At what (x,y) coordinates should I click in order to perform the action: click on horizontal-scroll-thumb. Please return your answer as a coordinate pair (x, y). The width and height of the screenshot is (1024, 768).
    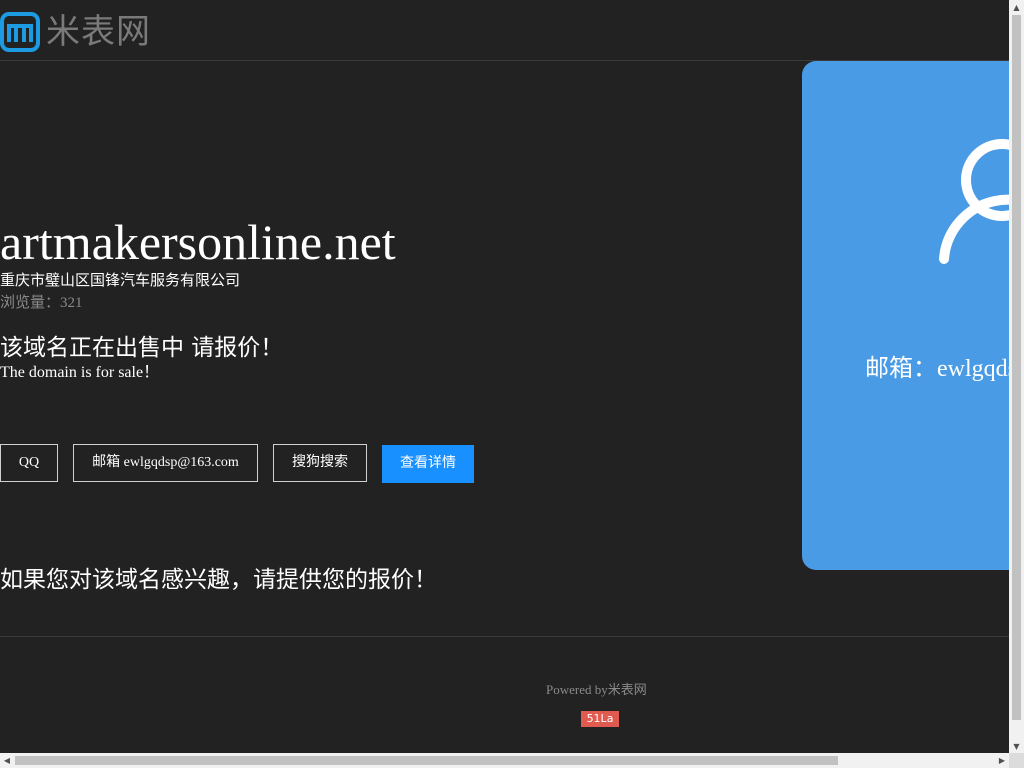
    Looking at the image, I should click on (426, 760).